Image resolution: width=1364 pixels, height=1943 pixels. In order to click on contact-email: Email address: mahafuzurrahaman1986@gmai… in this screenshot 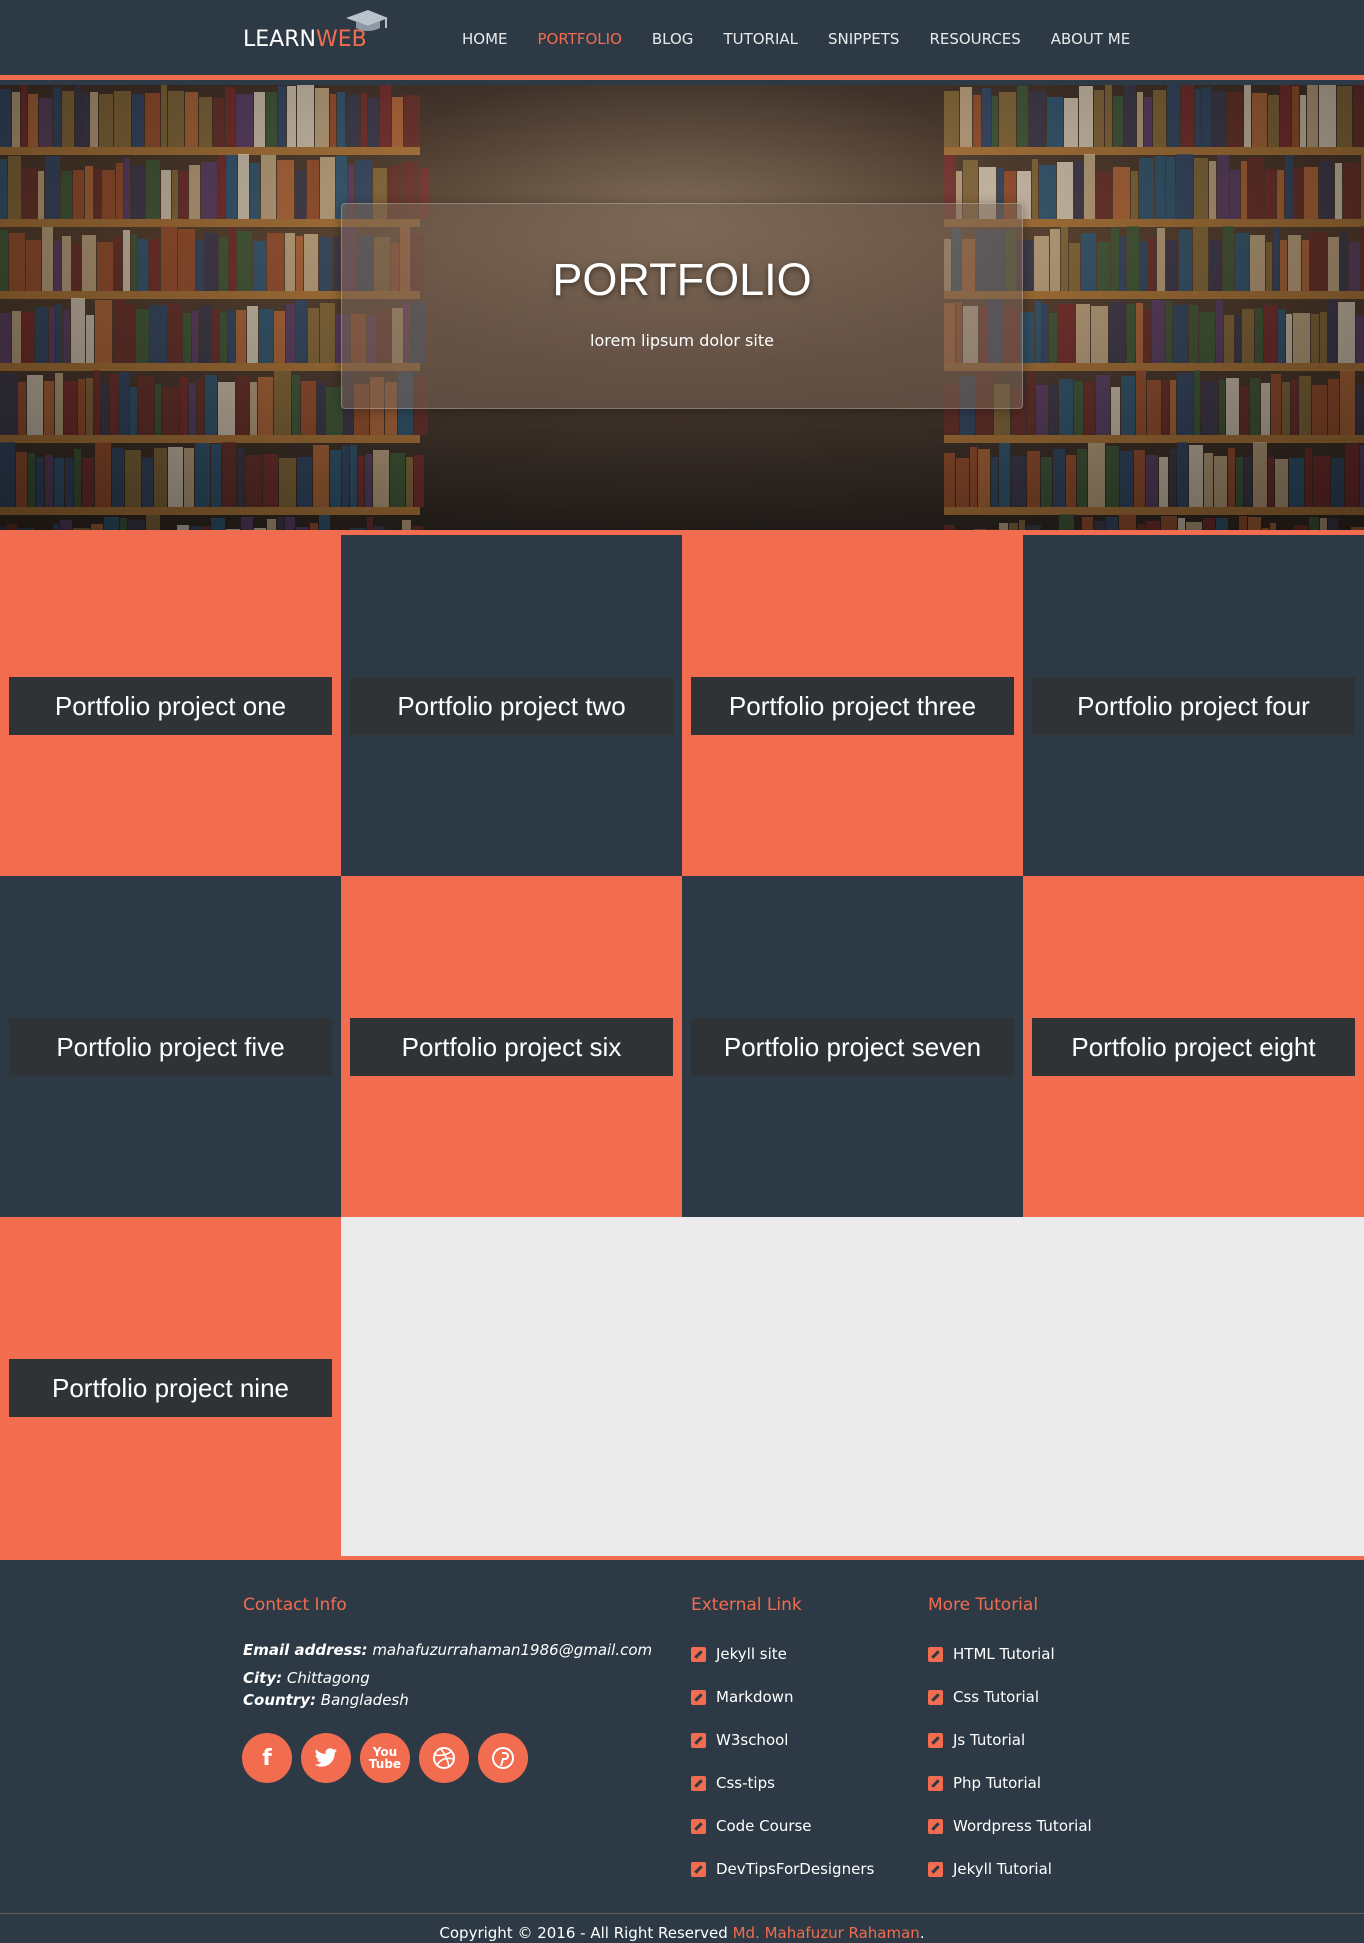, I will do `click(447, 1650)`.